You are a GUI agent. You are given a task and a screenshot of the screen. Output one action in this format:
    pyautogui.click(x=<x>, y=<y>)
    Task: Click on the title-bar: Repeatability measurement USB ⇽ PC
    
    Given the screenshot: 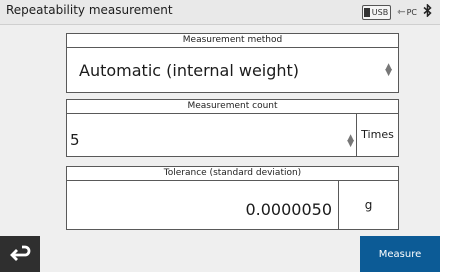 What is the action you would take?
    pyautogui.click(x=220, y=12)
    